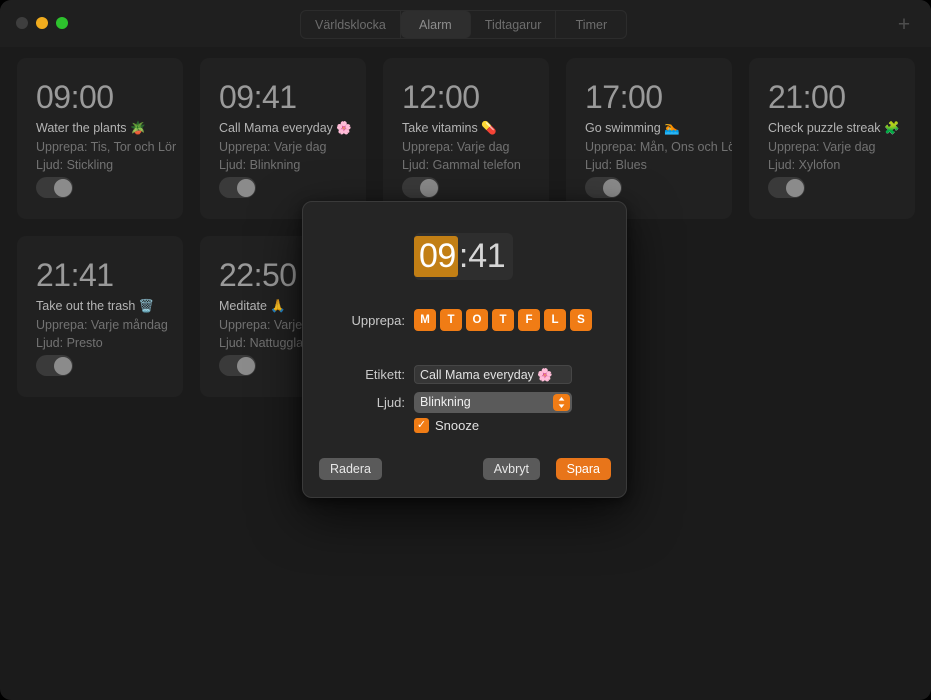 The height and width of the screenshot is (700, 931). What do you see at coordinates (529, 320) in the screenshot?
I see `repeat-day-button-4: F` at bounding box center [529, 320].